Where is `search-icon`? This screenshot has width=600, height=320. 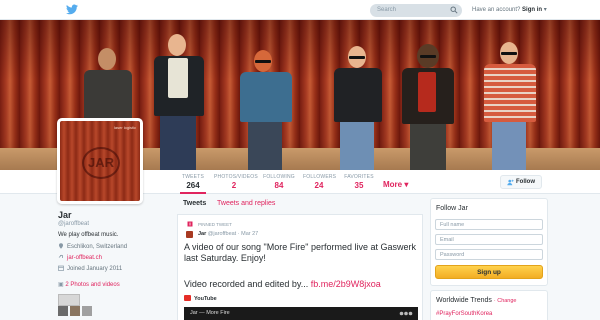
search-icon is located at coordinates (454, 10).